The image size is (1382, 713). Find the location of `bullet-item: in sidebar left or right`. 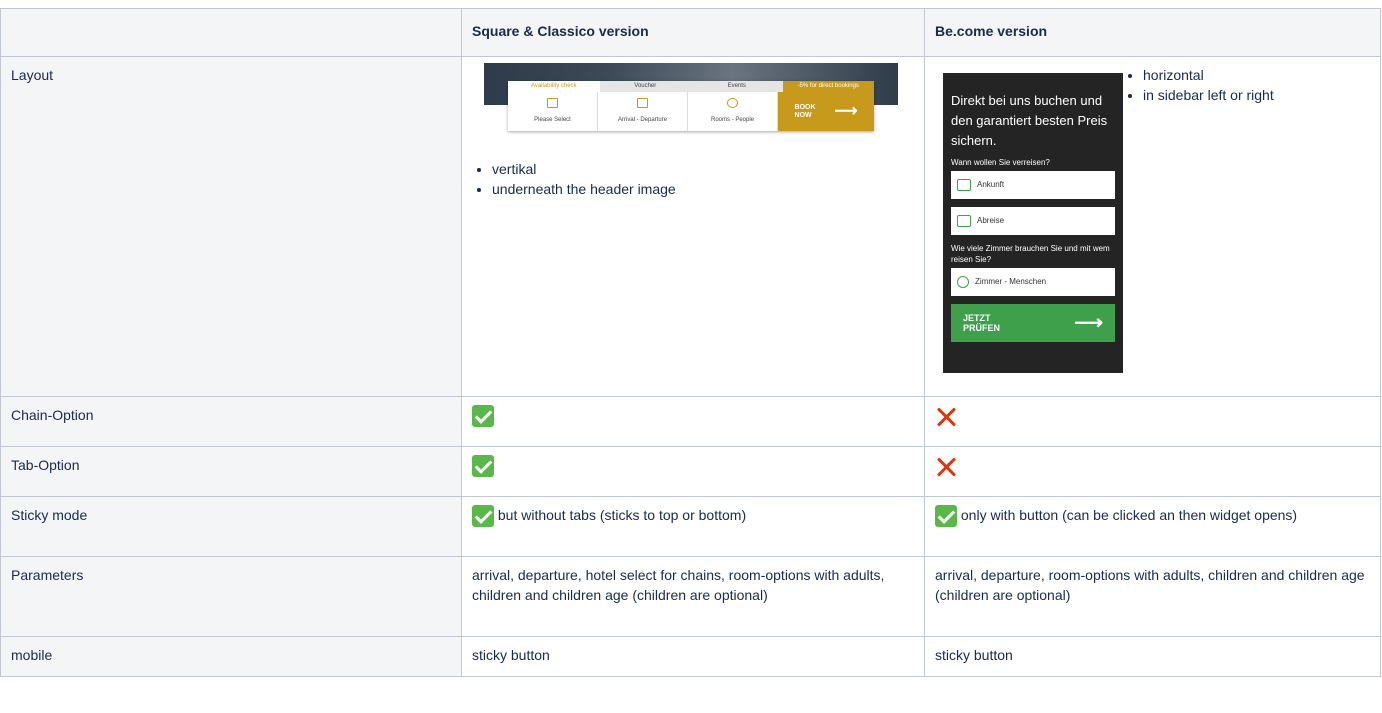

bullet-item: in sidebar left or right is located at coordinates (1208, 95).